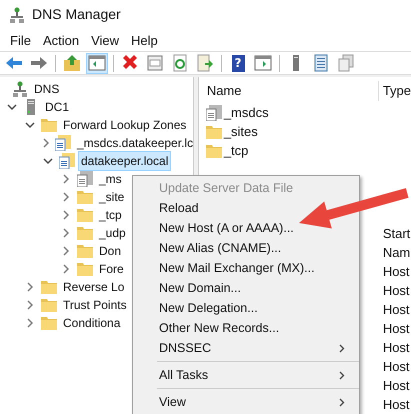 The image size is (411, 414). Describe the element at coordinates (31, 107) in the screenshot. I see `server-icon` at that location.